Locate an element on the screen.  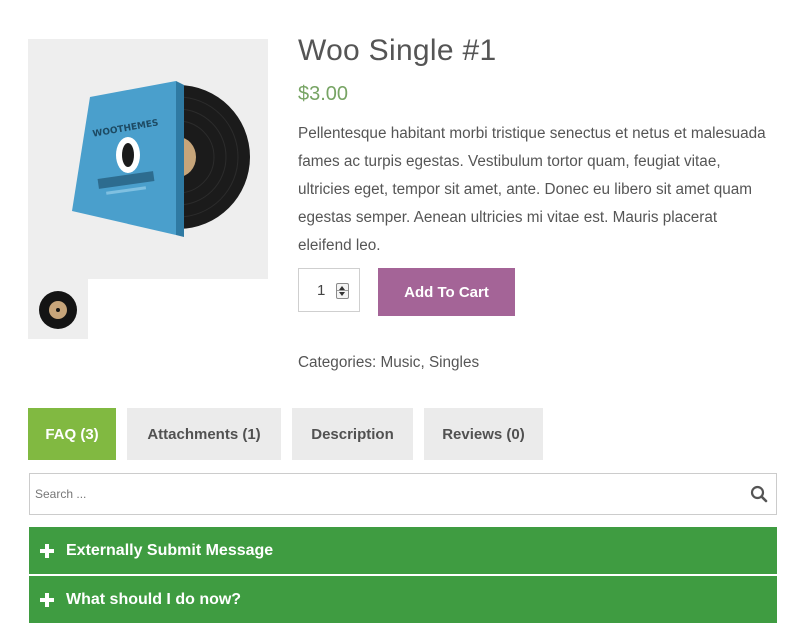
quantity-value: 1 is located at coordinates (321, 290).